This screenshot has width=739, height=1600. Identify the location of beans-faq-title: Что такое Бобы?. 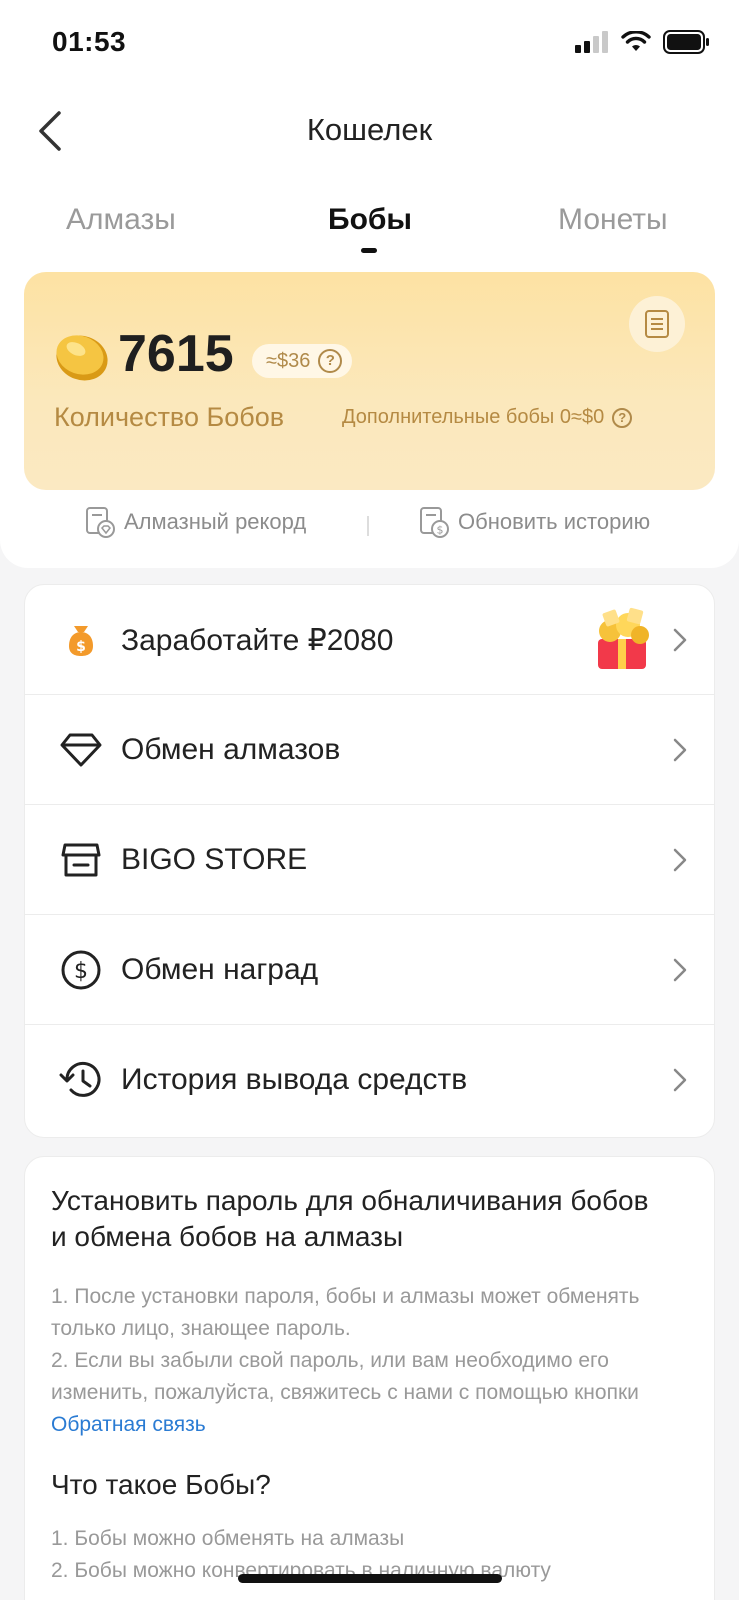
(161, 1484).